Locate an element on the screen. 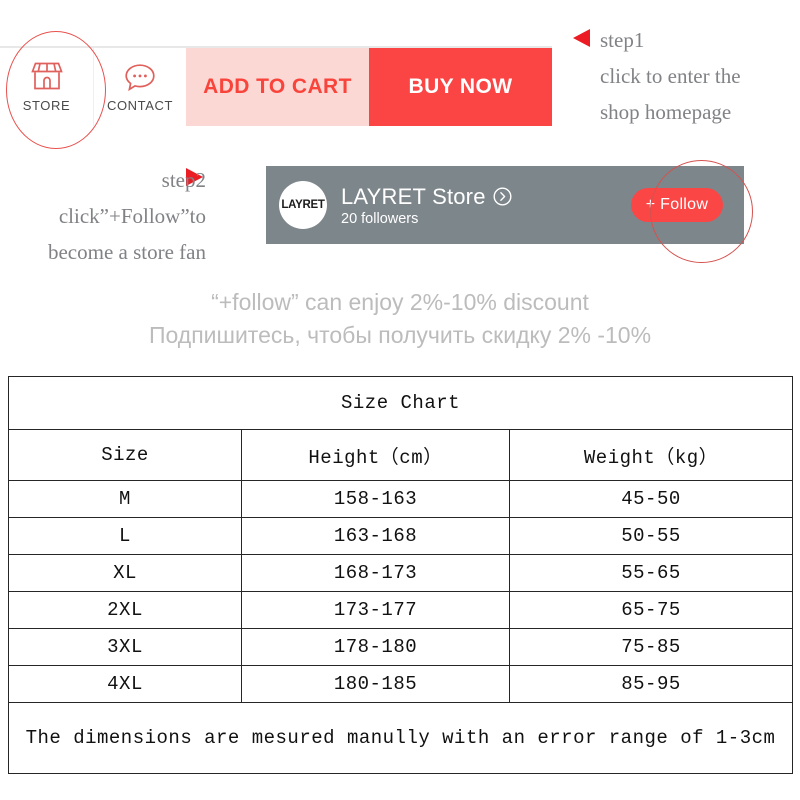  table-title-row: Size Chart is located at coordinates (400, 403).